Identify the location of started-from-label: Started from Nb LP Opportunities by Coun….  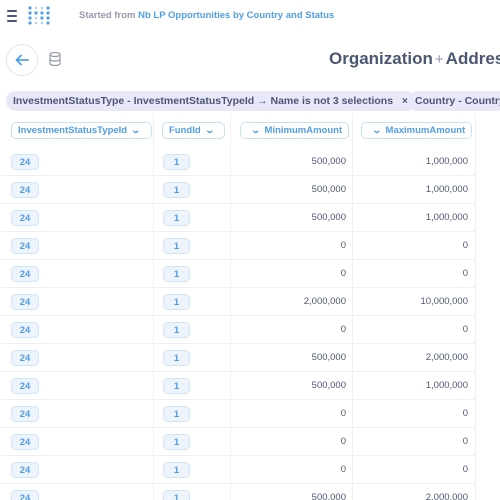
(206, 15).